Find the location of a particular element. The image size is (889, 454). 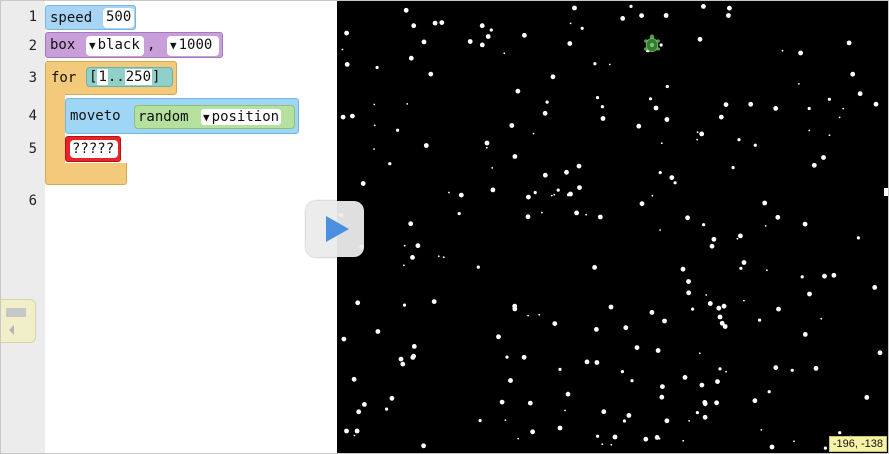

range-end-field: 250 is located at coordinates (138, 77).